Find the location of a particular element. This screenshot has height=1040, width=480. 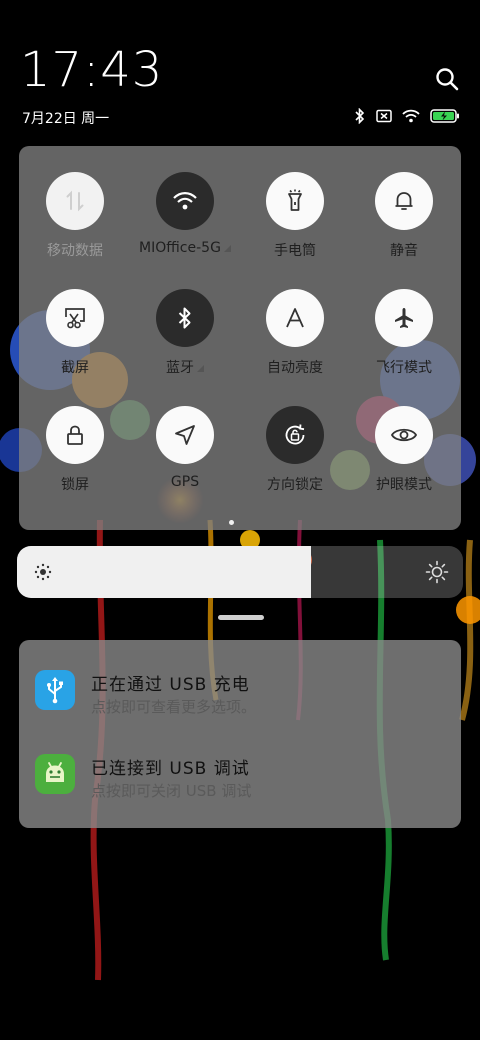

airplane-icon is located at coordinates (404, 318).